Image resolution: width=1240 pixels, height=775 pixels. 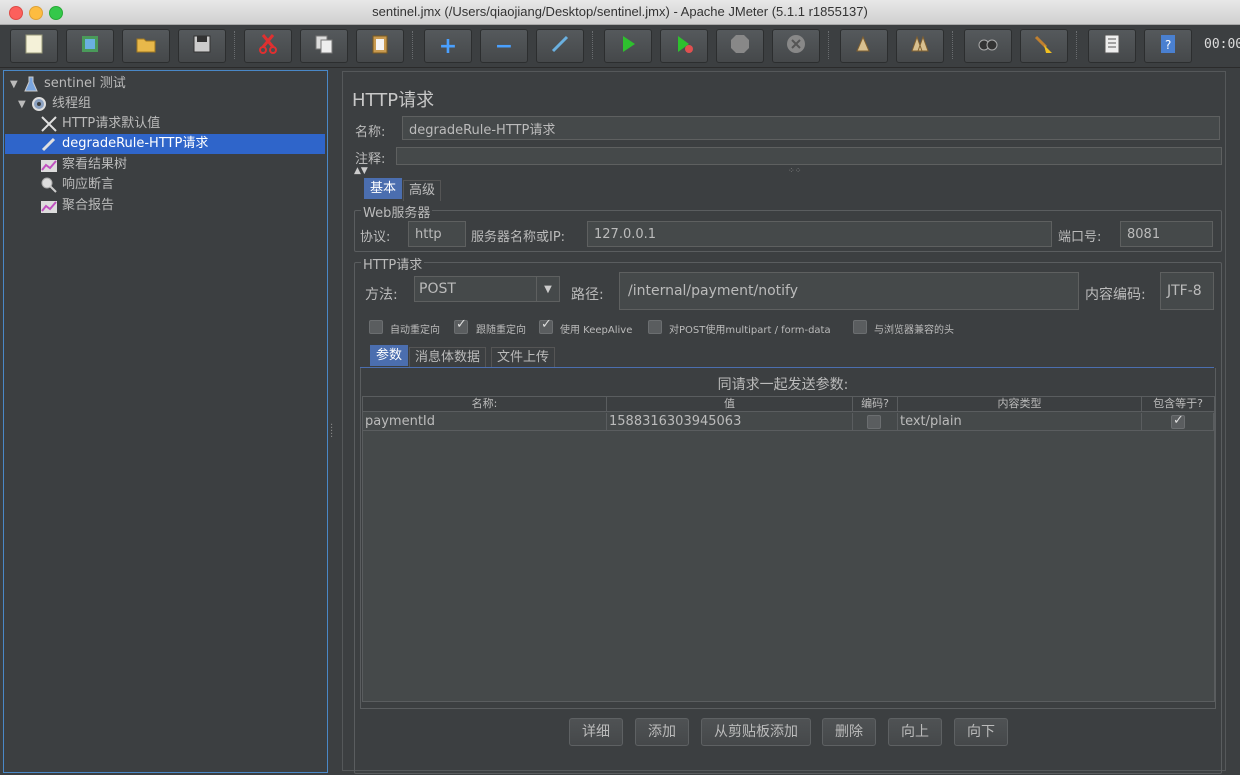 I want to click on tree-item-response-assertion: 响应断言, so click(x=77, y=185).